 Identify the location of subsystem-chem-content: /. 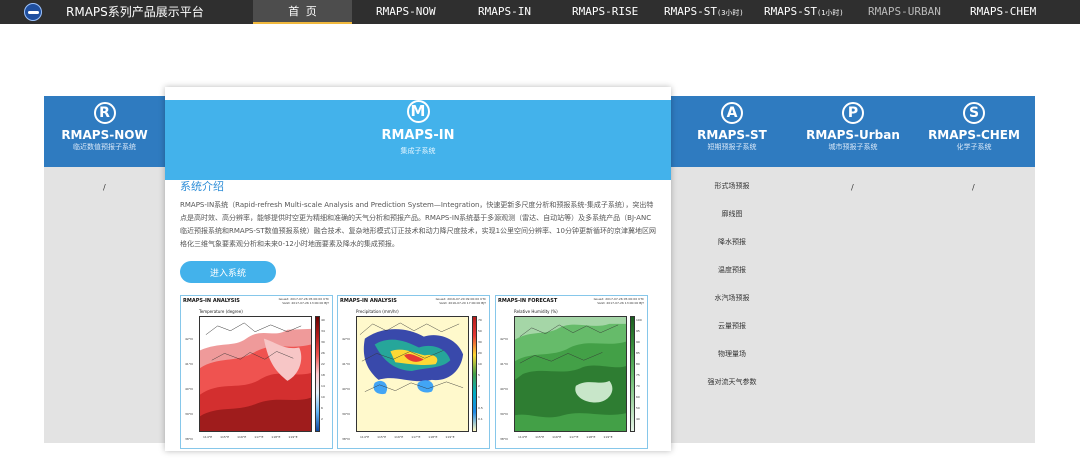
(973, 187).